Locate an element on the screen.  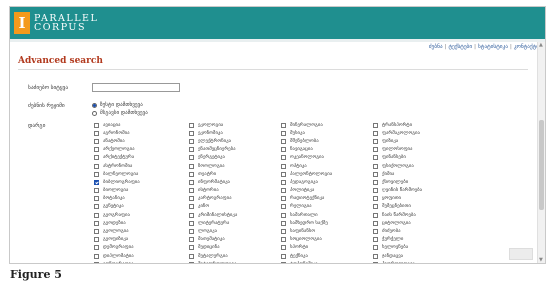
nav-link-texts: ტექსტები is located at coordinates (460, 47).